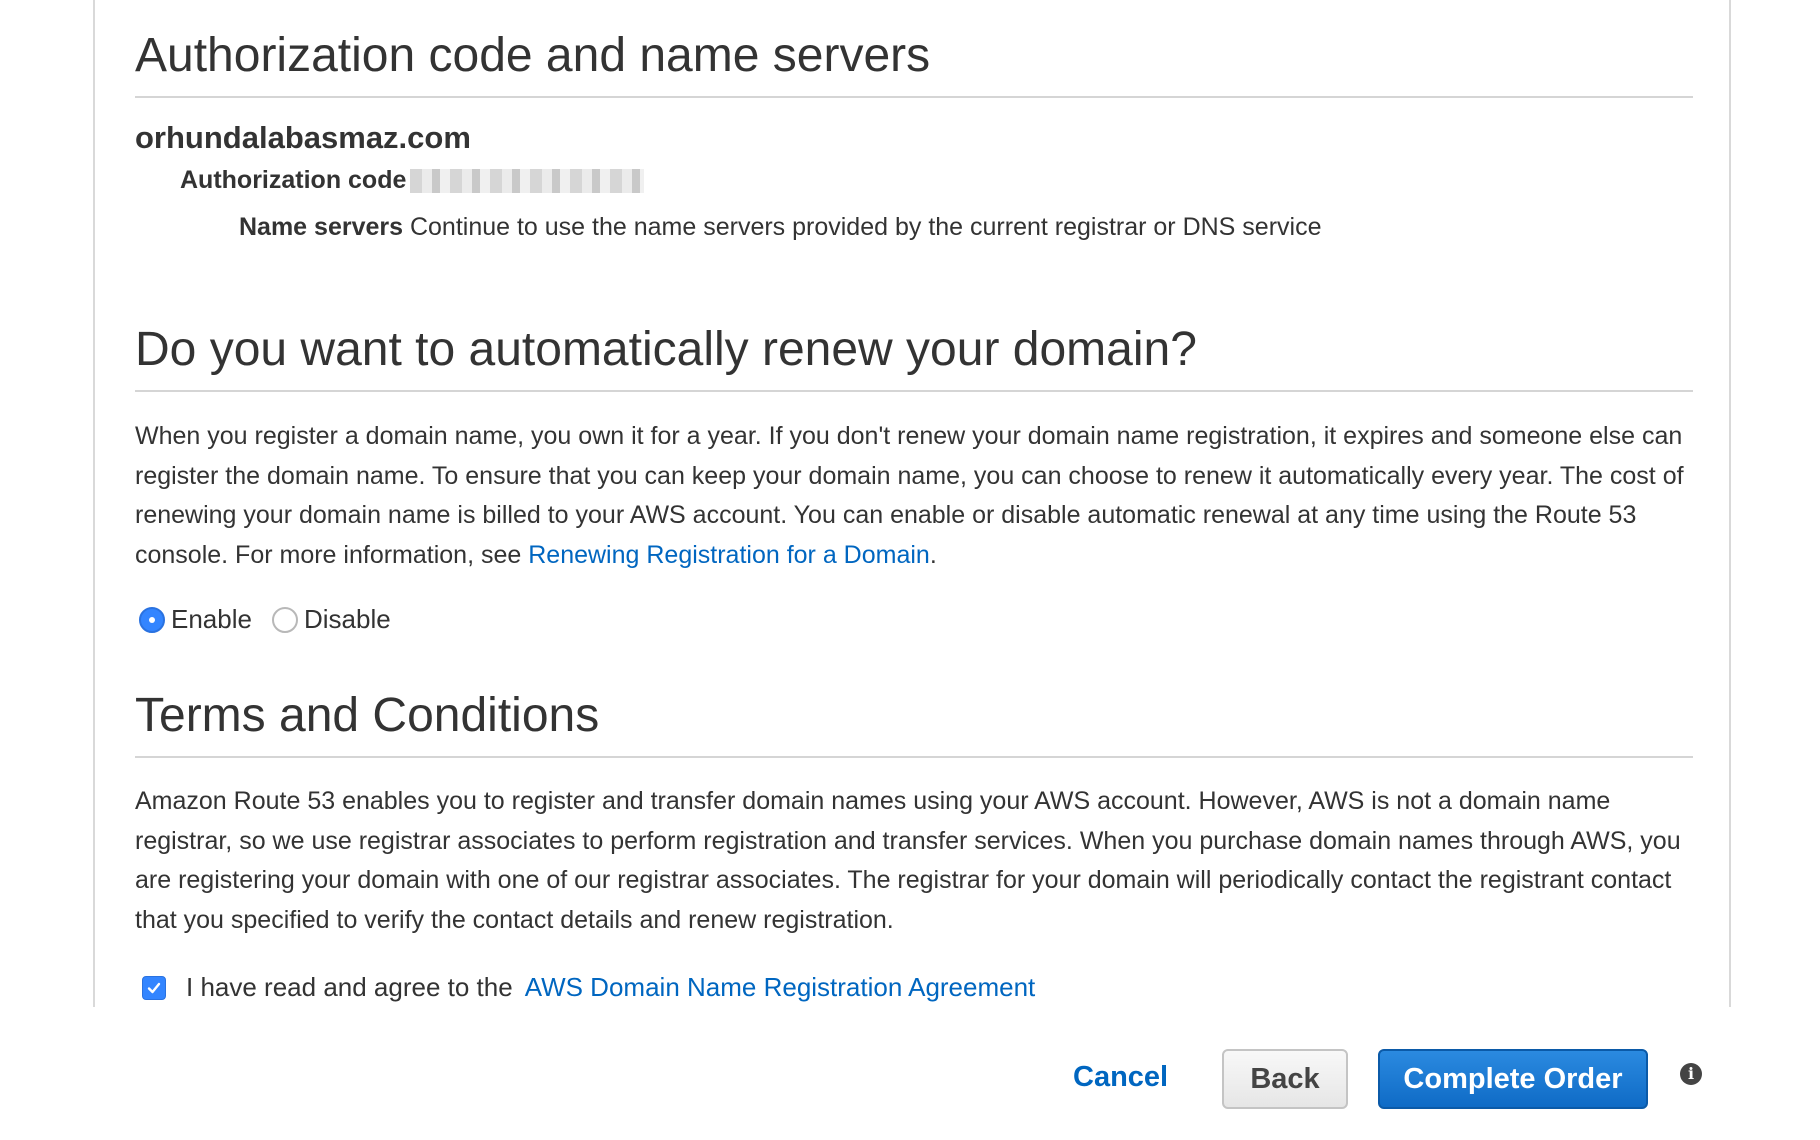  Describe the element at coordinates (152, 619) in the screenshot. I see `enable-radio` at that location.